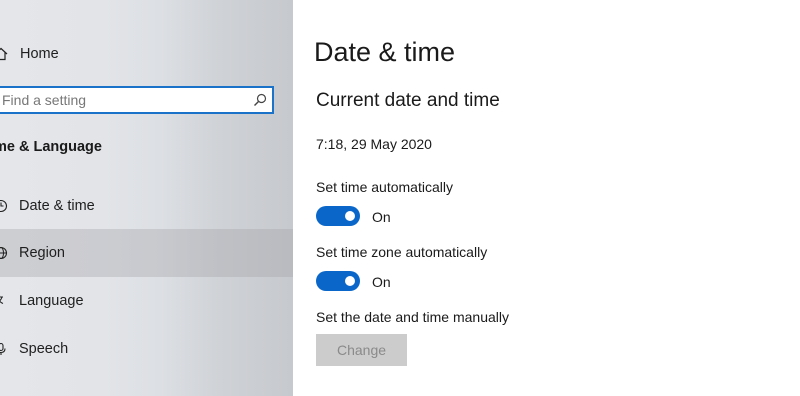 The width and height of the screenshot is (800, 396). I want to click on search-input, so click(122, 100).